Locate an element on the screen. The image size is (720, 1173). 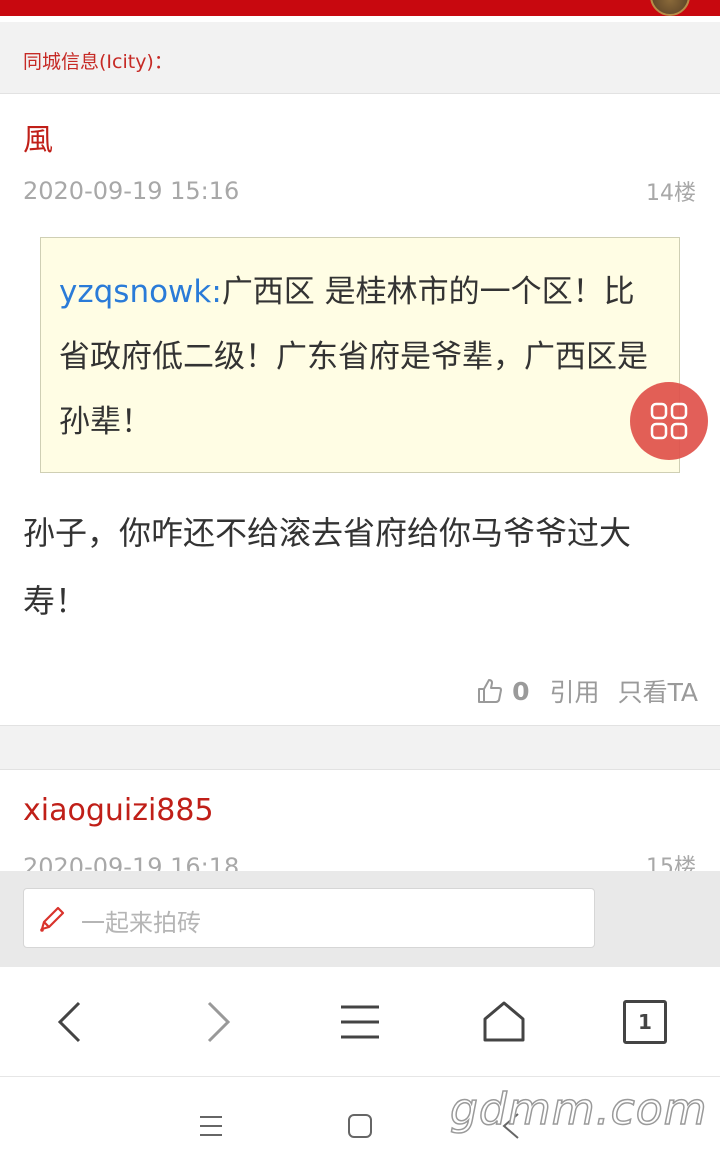
apps-grid-icon is located at coordinates (669, 421).